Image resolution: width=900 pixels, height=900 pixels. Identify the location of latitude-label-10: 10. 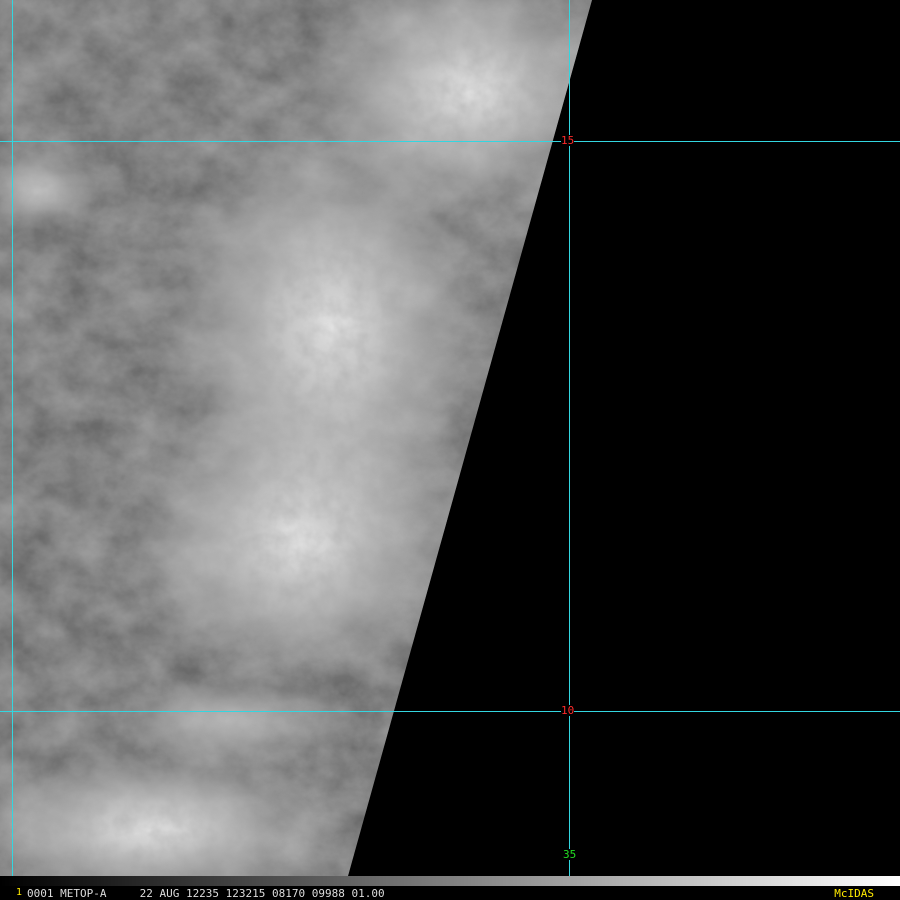
(568, 710).